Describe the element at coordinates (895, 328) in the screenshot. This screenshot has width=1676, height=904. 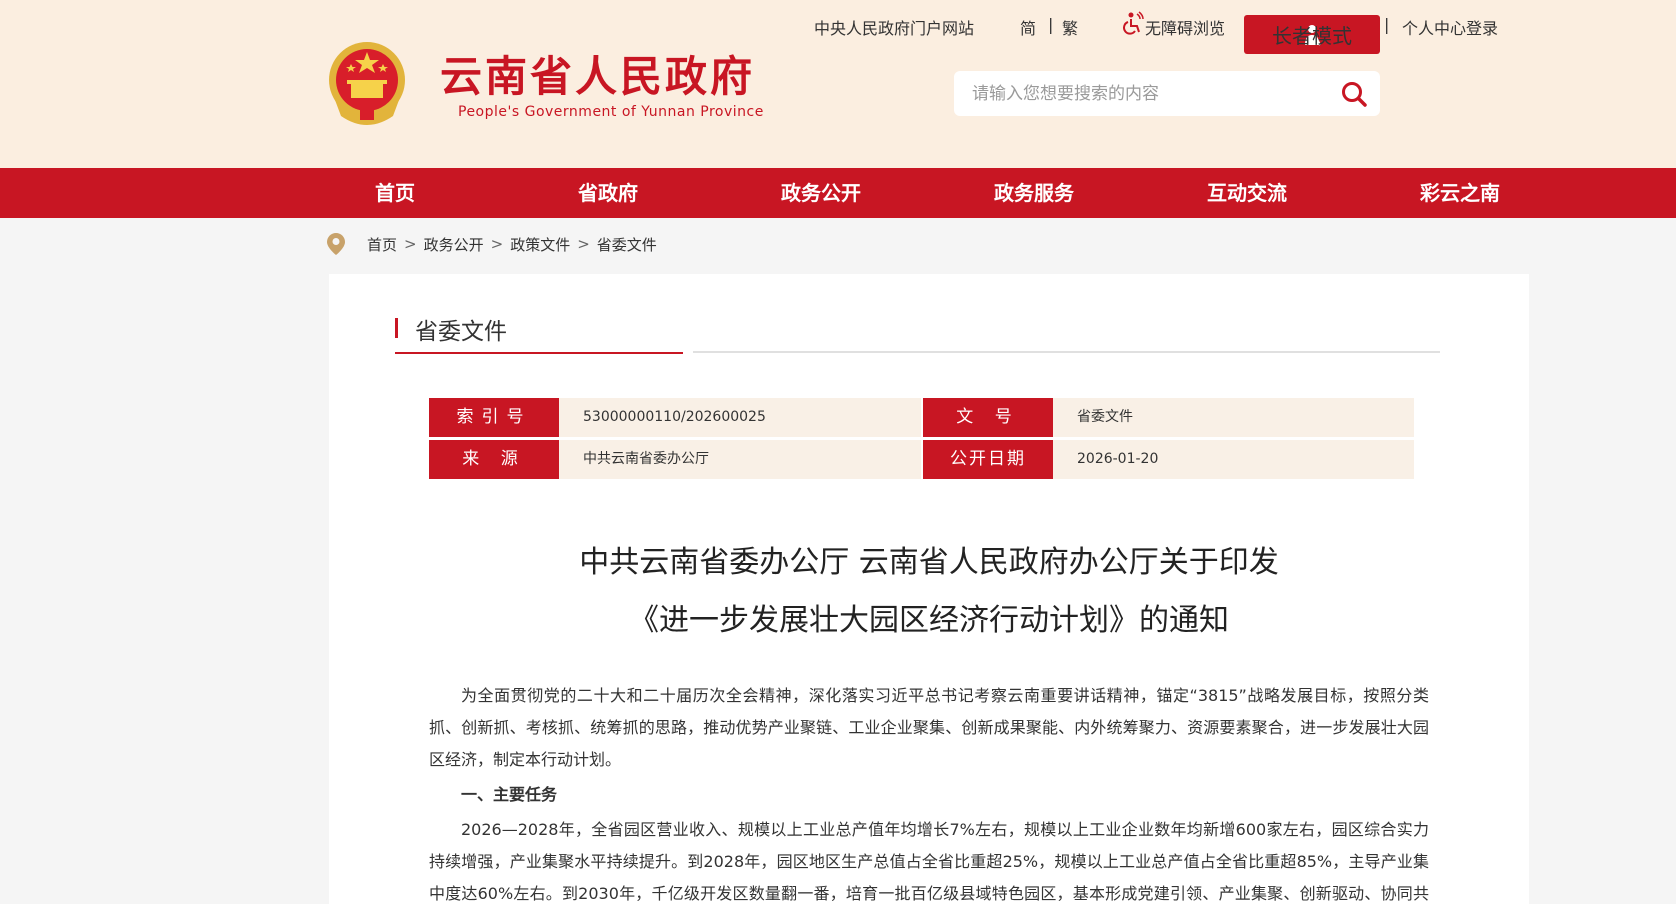
I see `section-header: 省委文件` at that location.